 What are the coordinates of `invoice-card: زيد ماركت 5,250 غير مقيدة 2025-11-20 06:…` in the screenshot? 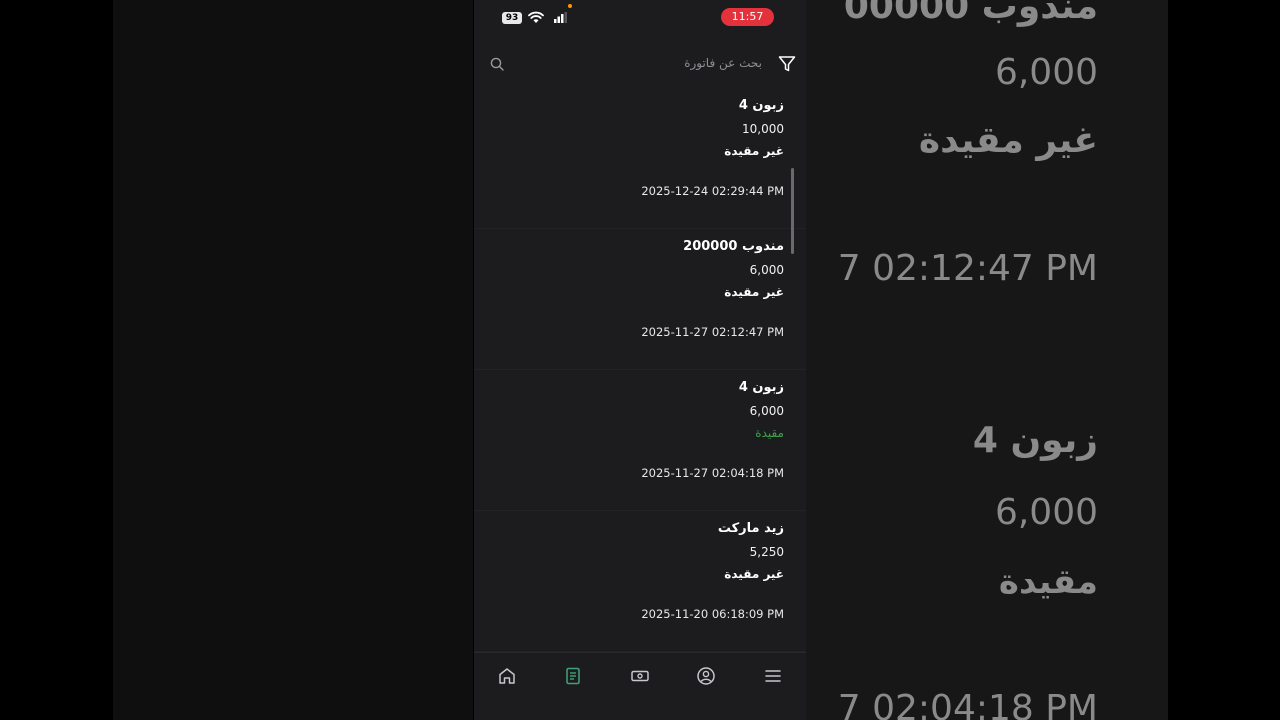 It's located at (640, 581).